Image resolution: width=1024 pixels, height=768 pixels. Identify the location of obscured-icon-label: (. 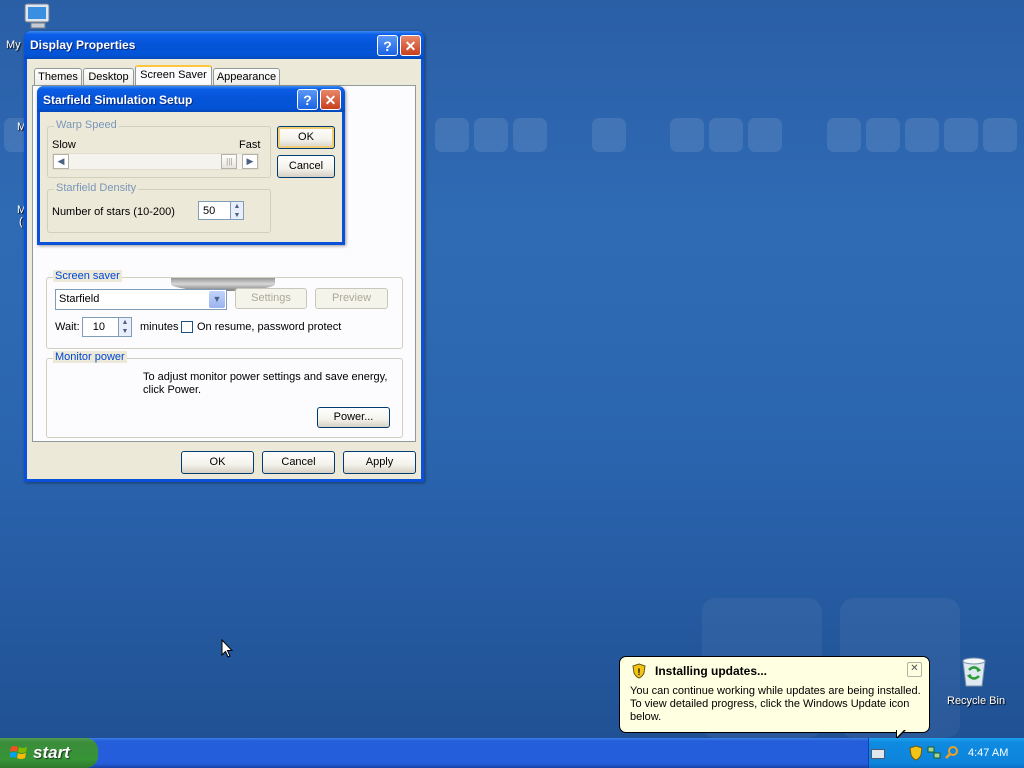
(21, 222).